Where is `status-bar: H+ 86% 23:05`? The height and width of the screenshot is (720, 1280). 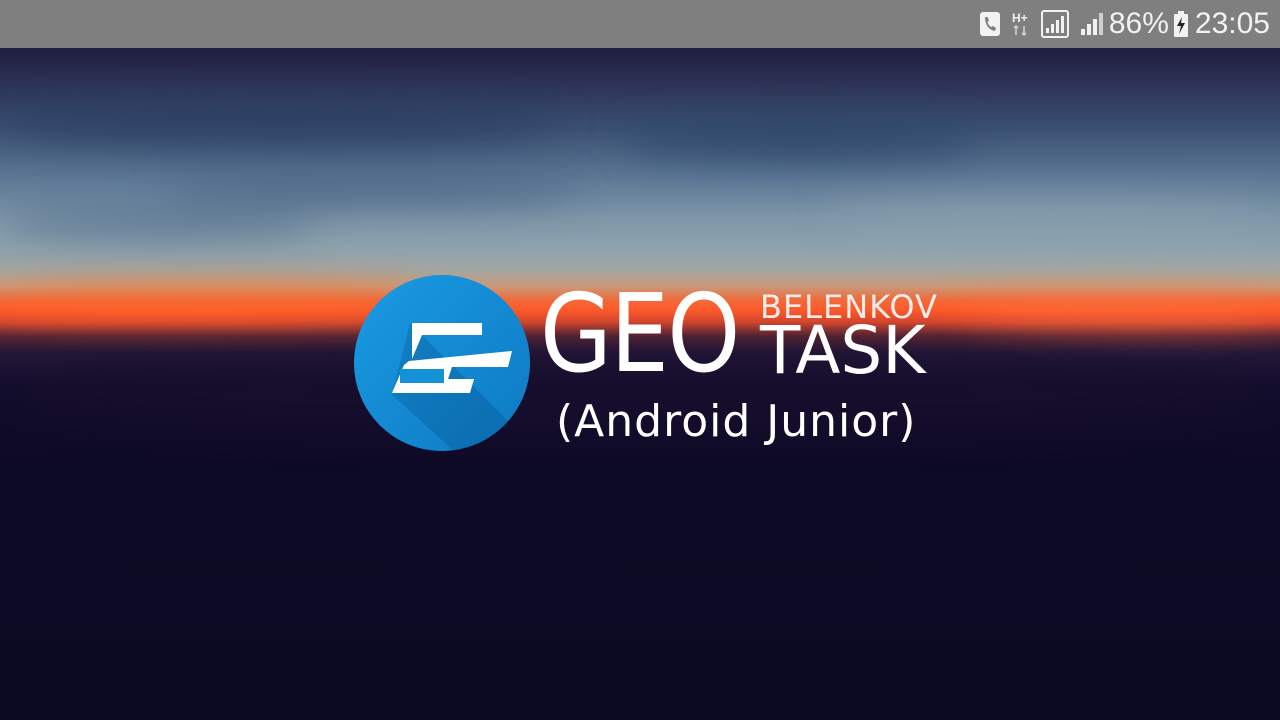
status-bar: H+ 86% 23:05 is located at coordinates (640, 24).